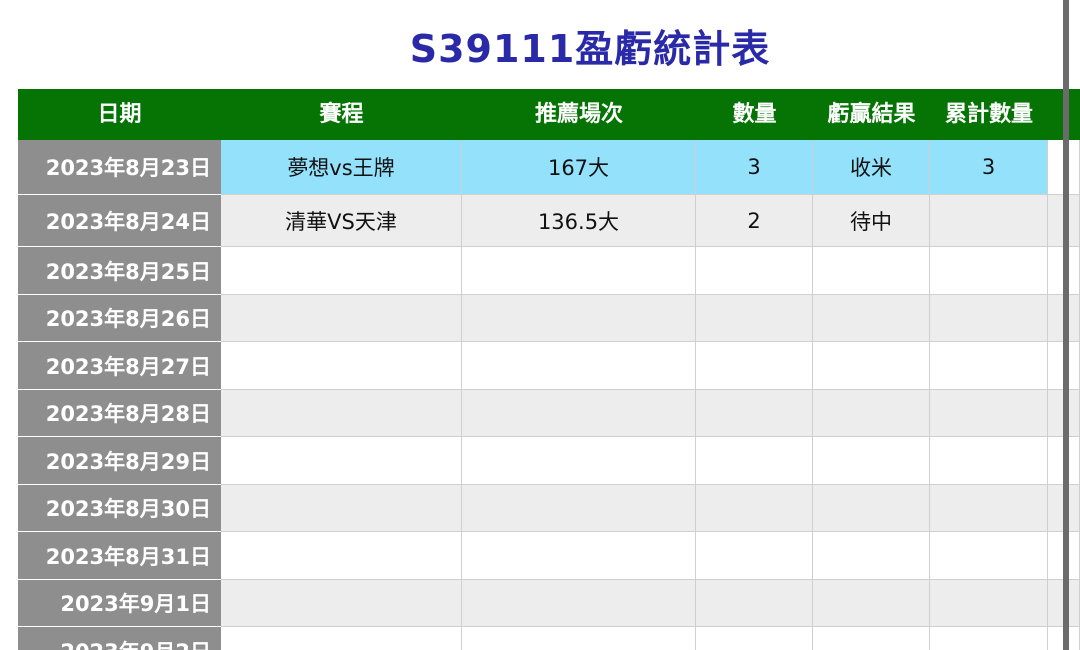  I want to click on column-header-pick: 推薦場次, so click(579, 114).